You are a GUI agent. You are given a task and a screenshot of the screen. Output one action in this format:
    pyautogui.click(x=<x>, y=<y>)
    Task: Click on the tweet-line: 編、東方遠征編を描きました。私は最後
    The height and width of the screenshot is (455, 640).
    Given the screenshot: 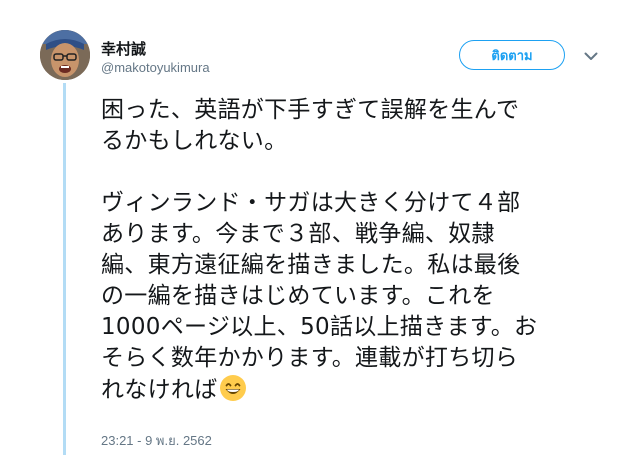 What is the action you would take?
    pyautogui.click(x=311, y=265)
    